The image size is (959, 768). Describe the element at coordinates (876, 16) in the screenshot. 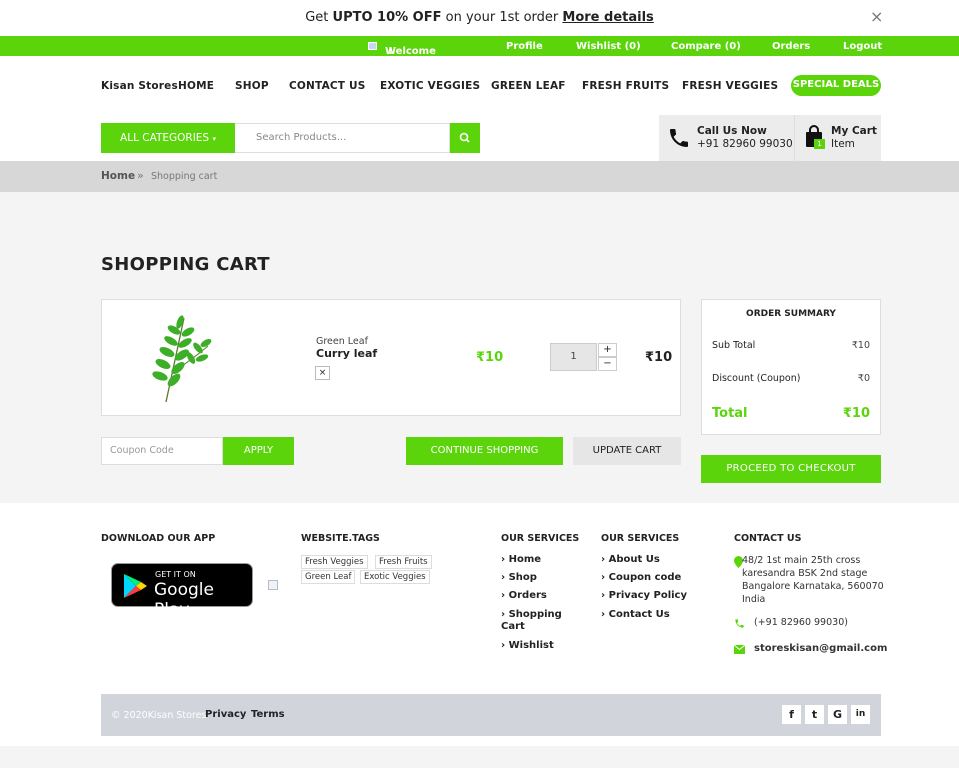

I see `close-icon: ×` at that location.